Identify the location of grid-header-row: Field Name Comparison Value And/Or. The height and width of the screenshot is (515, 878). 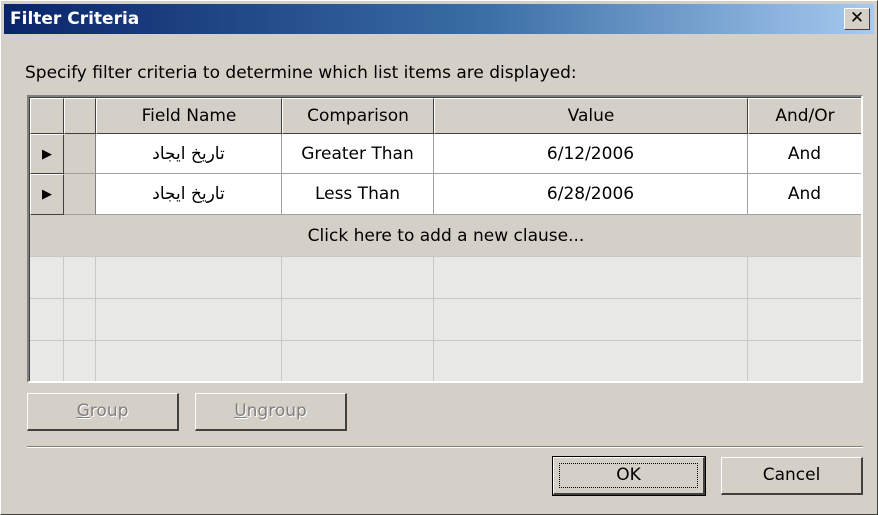
(445, 116).